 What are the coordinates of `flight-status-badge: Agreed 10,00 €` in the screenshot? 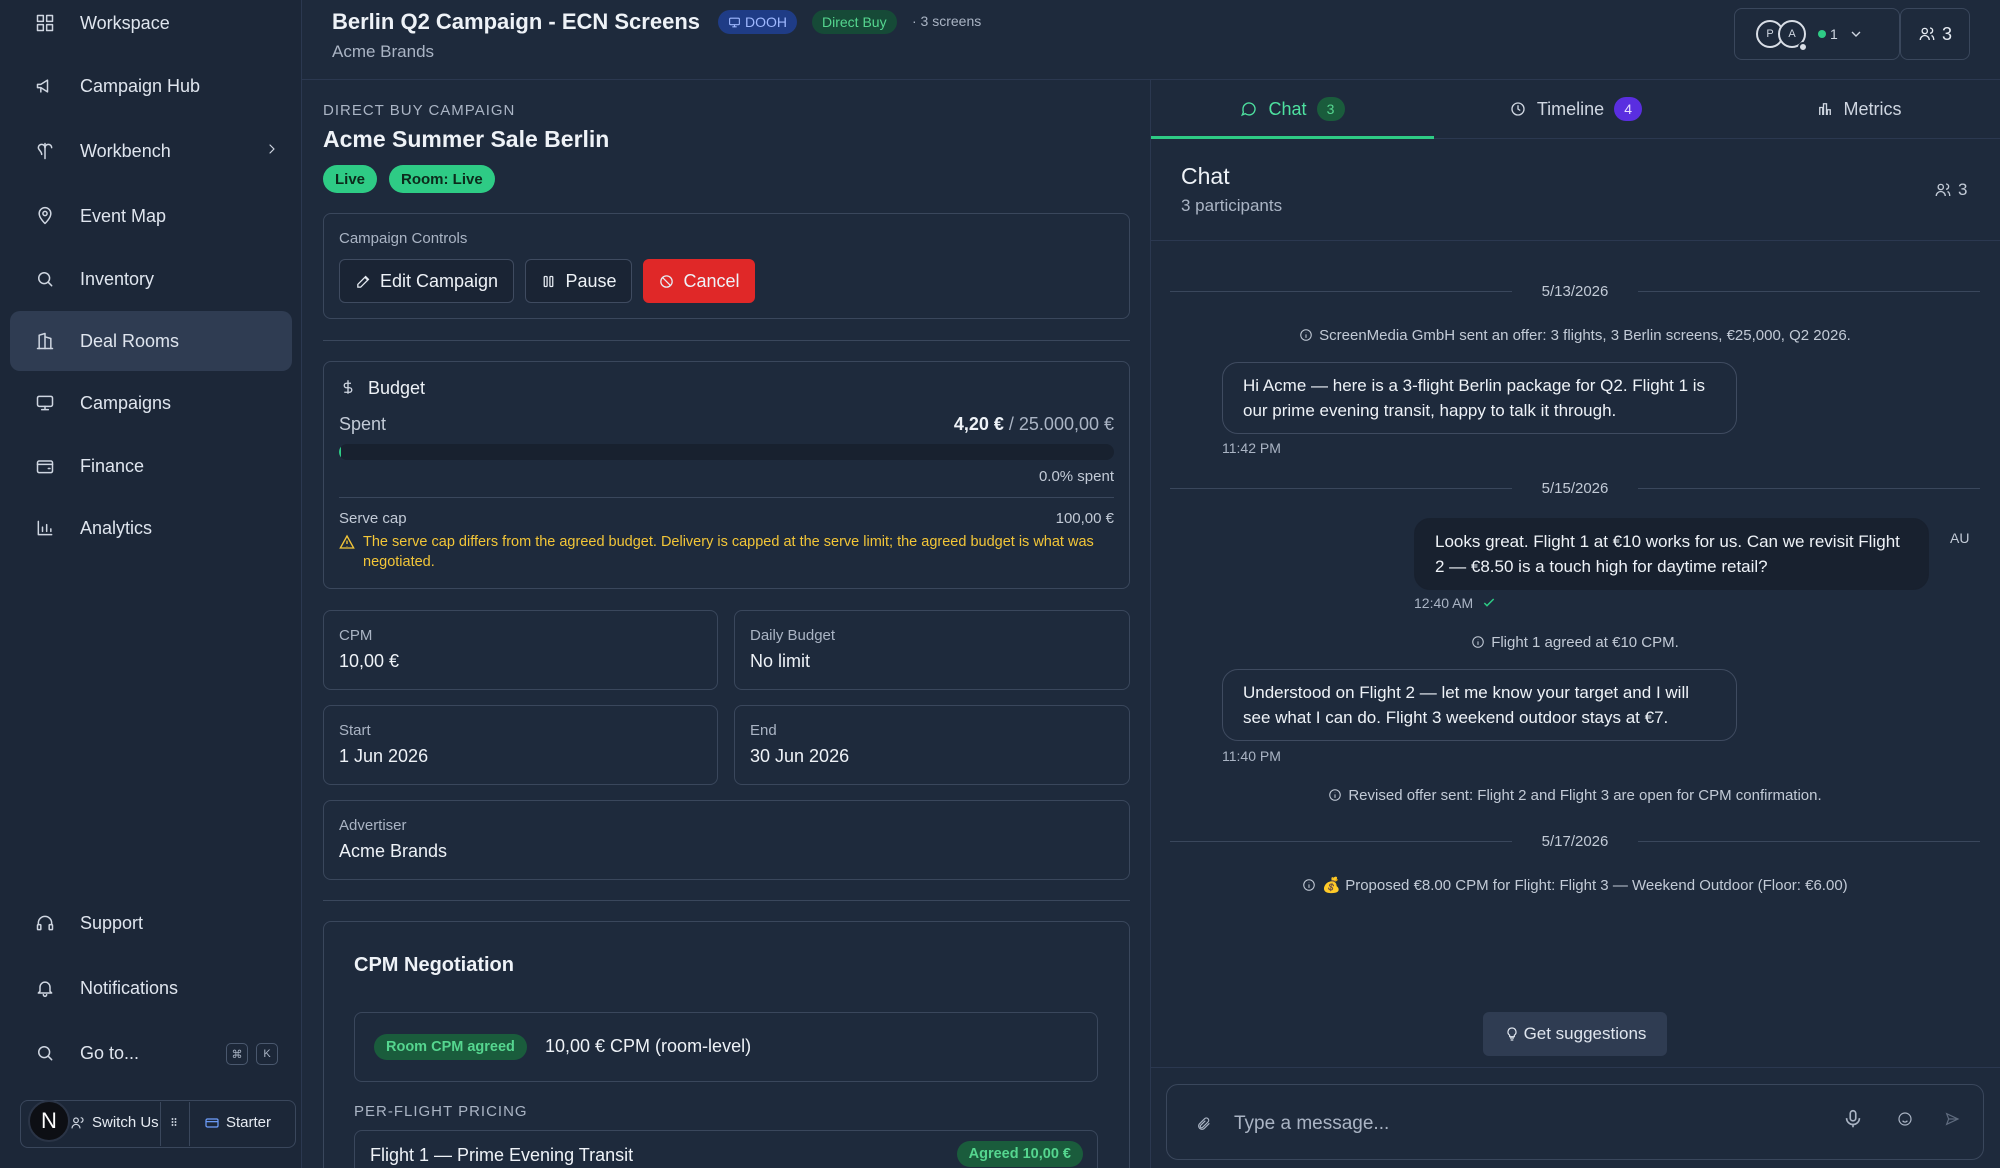 It's located at (1019, 1154).